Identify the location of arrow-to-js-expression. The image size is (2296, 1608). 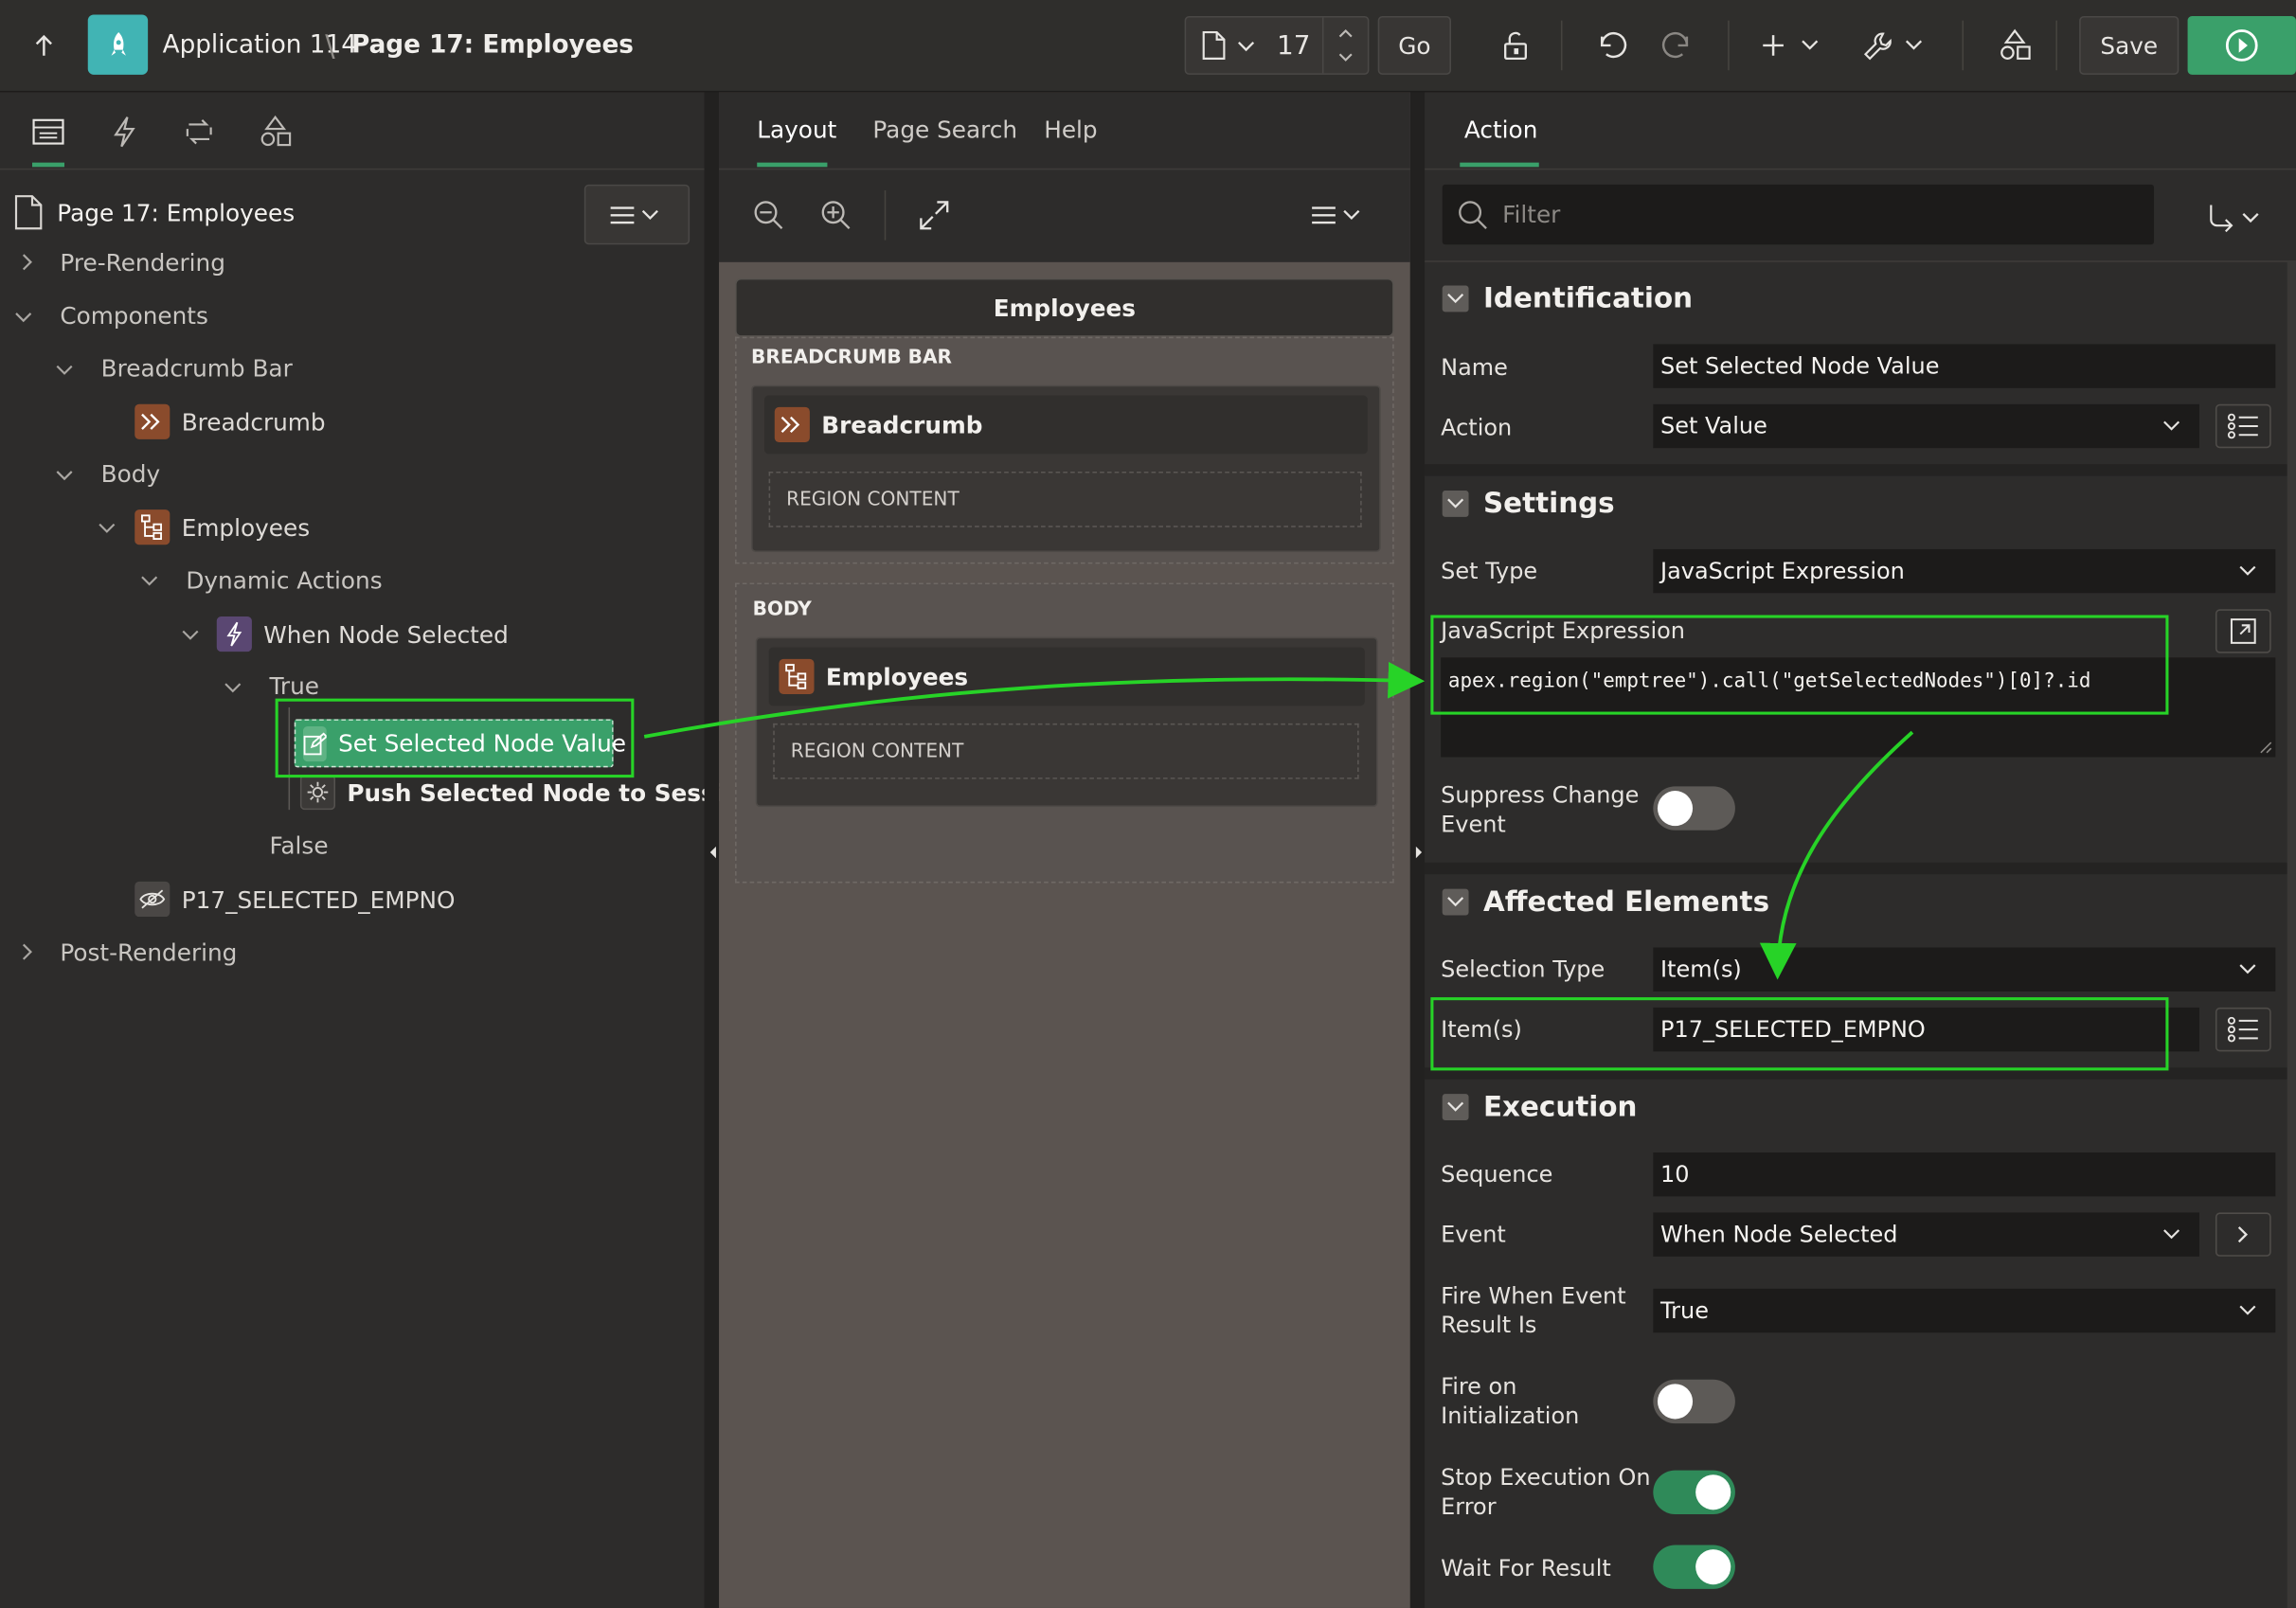
(1034, 700).